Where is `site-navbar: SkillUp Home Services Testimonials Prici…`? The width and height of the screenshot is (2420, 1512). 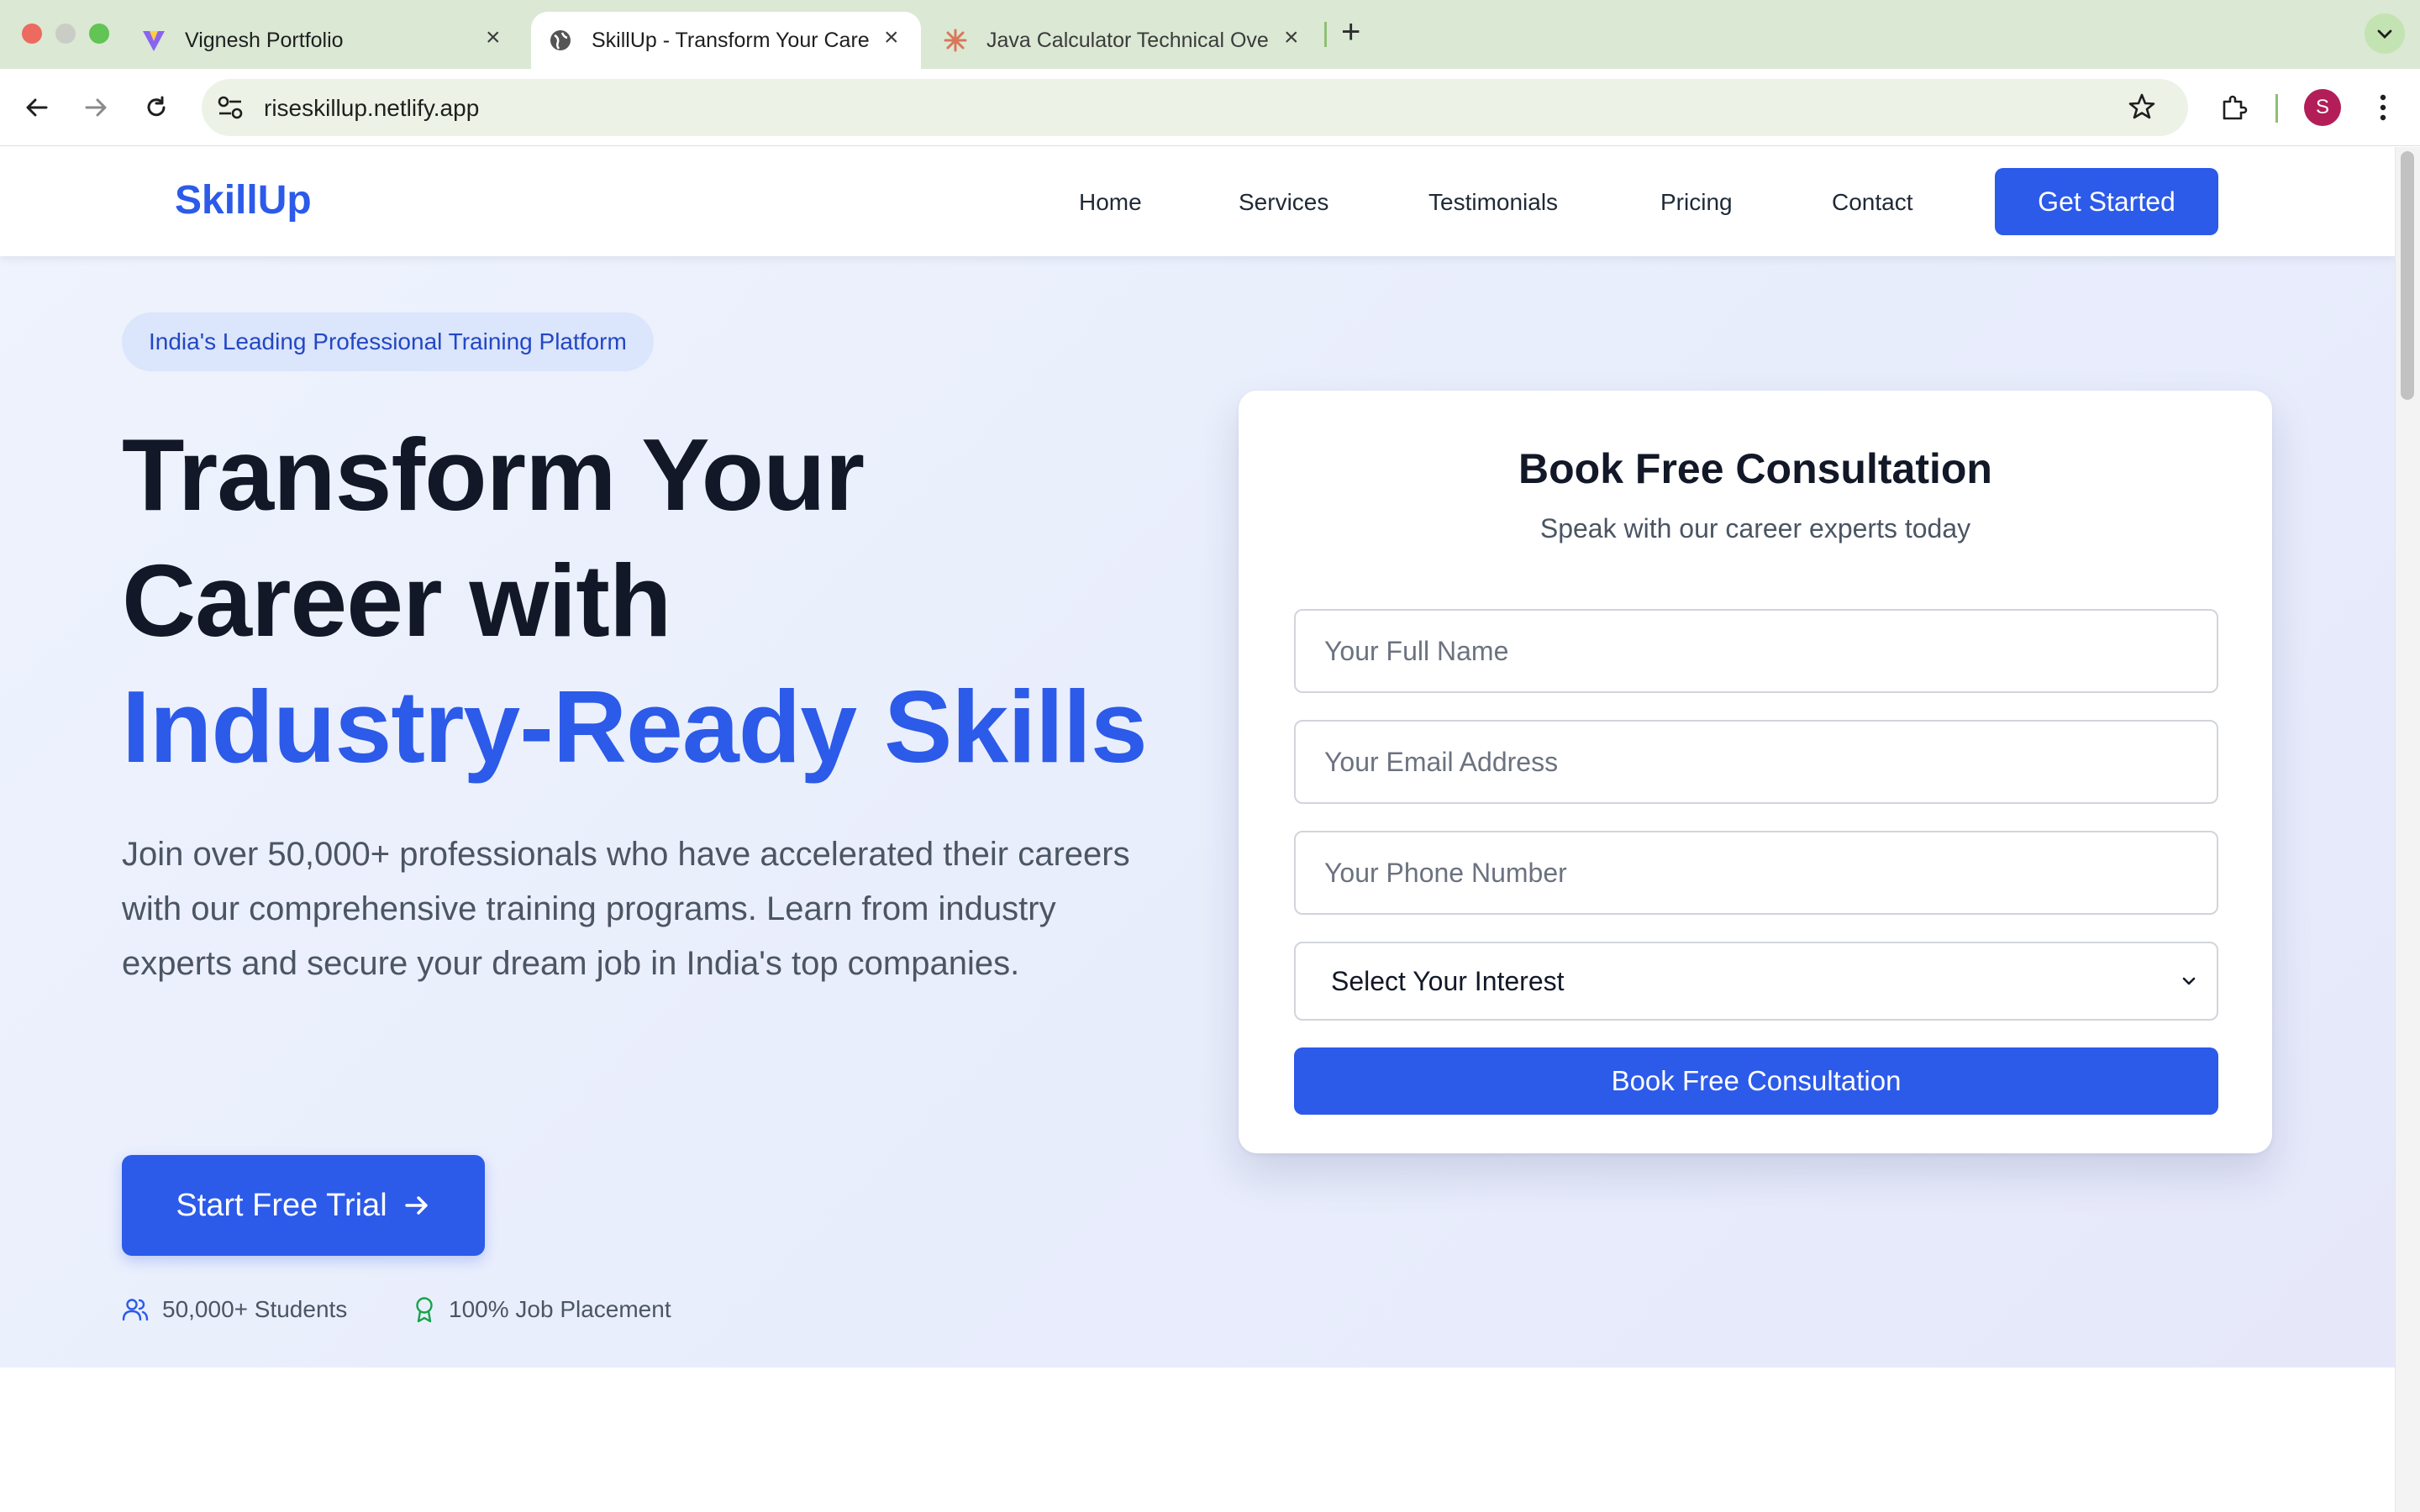
site-navbar: SkillUp Home Services Testimonials Prici… is located at coordinates (1197, 201).